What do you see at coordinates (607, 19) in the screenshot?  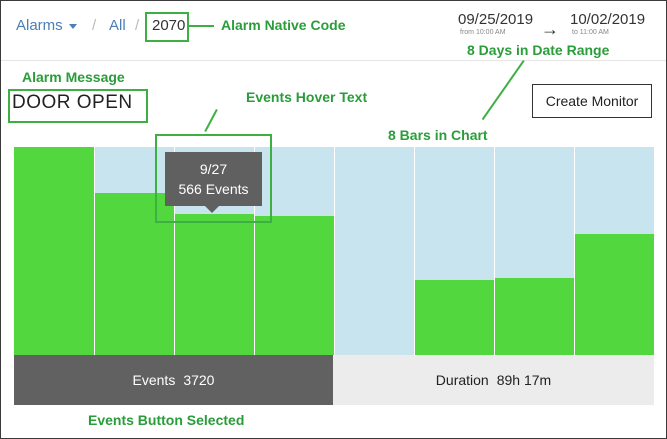 I see `date-range-to: 10/02/2019` at bounding box center [607, 19].